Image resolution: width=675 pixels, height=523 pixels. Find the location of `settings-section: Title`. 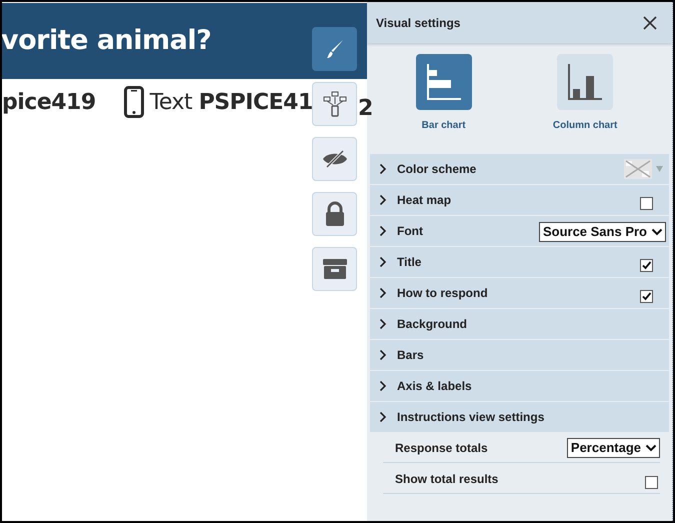

settings-section: Title is located at coordinates (519, 262).